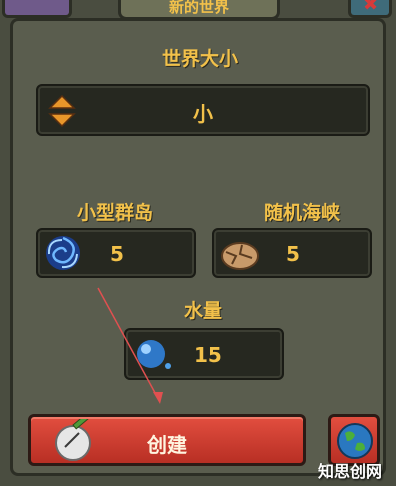  What do you see at coordinates (301, 213) in the screenshot?
I see `random-straits-label: 随机海峡` at bounding box center [301, 213].